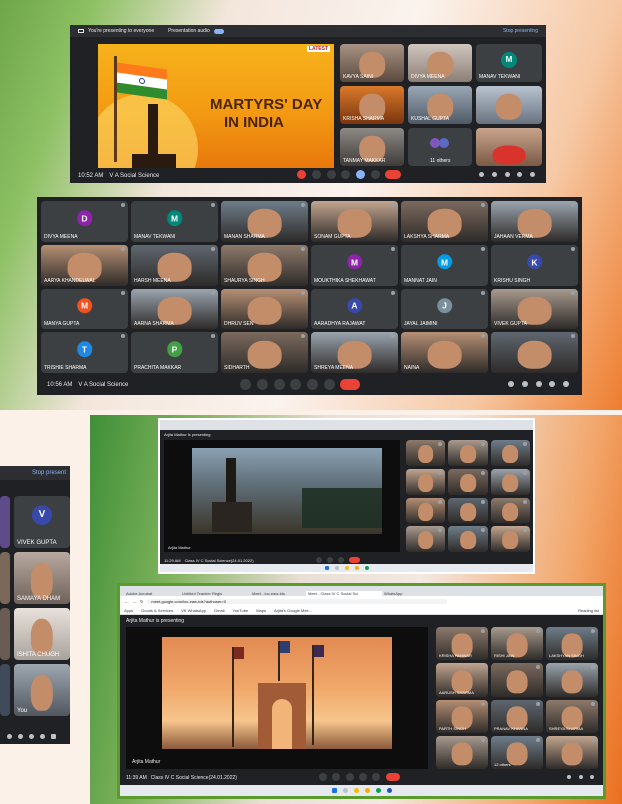  I want to click on participant-tile: SIDHARTH, so click(264, 352).